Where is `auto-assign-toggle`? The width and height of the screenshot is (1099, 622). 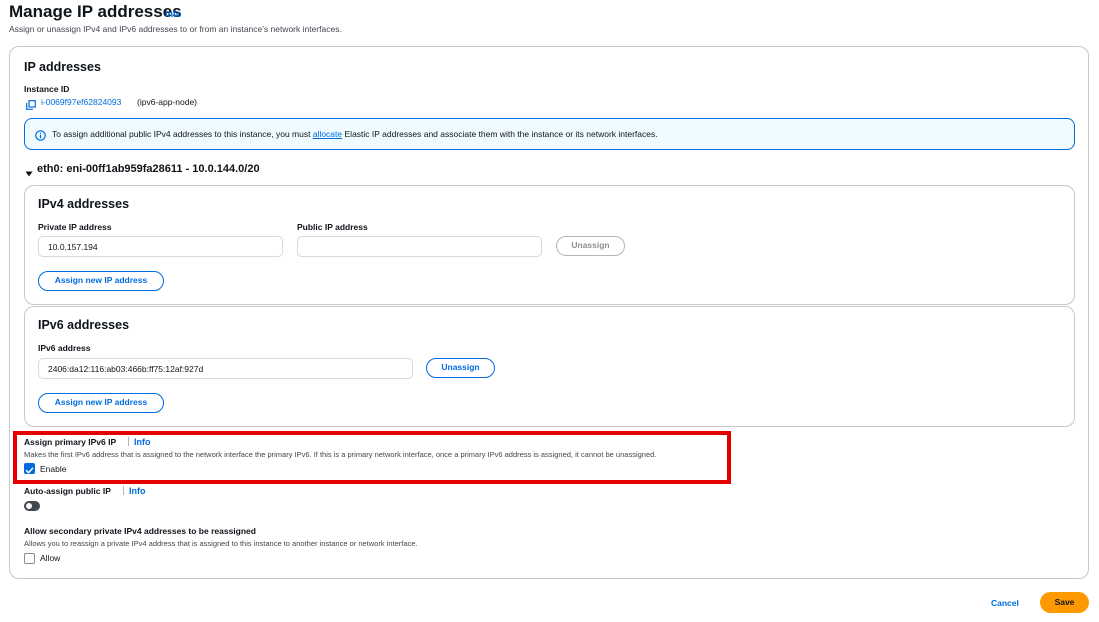 auto-assign-toggle is located at coordinates (32, 506).